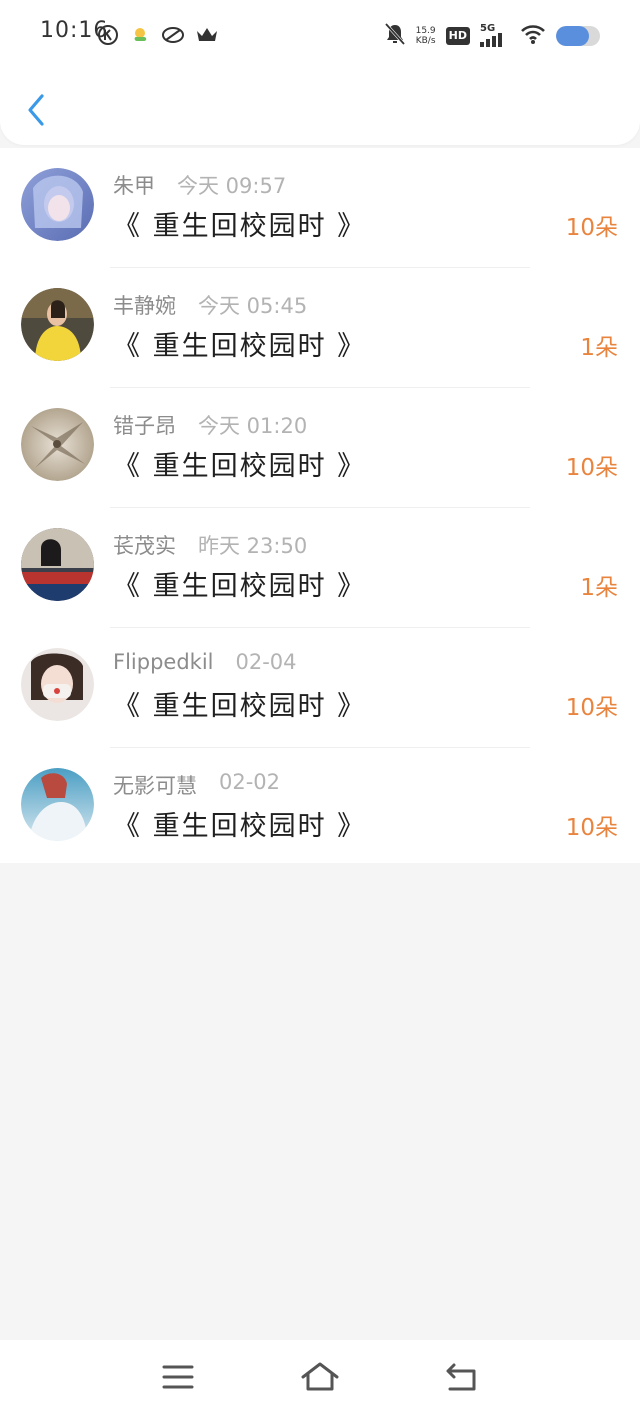 The image size is (640, 1415). What do you see at coordinates (250, 782) in the screenshot?
I see `send-time: 02-02` at bounding box center [250, 782].